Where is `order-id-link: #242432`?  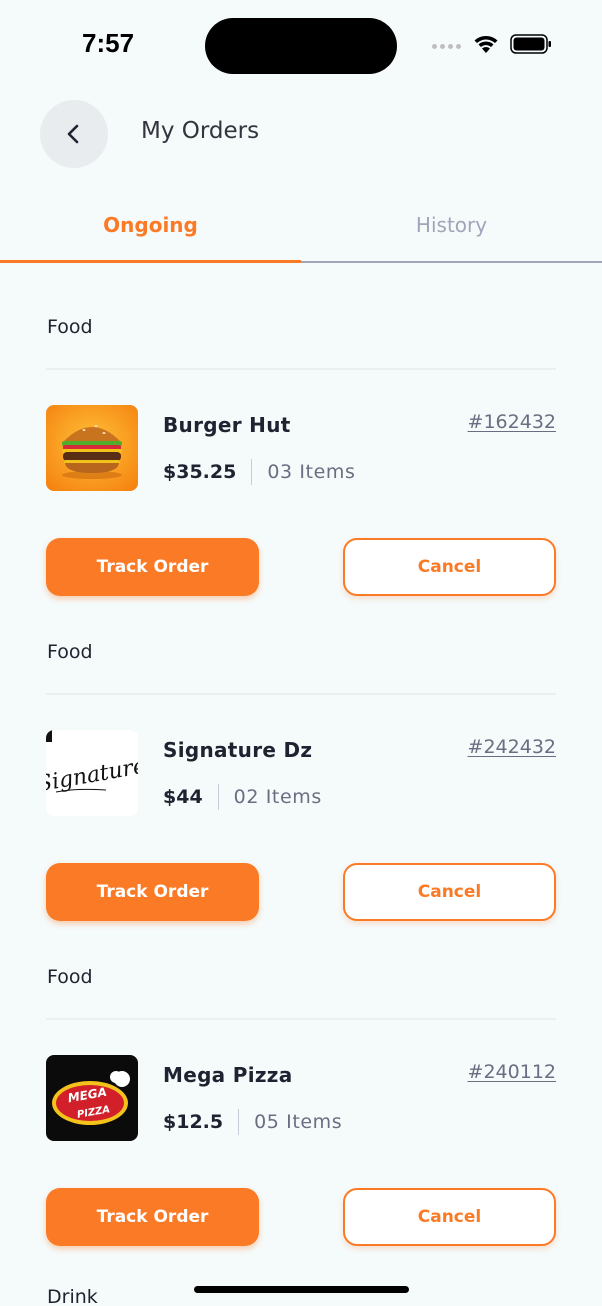 order-id-link: #242432 is located at coordinates (512, 747).